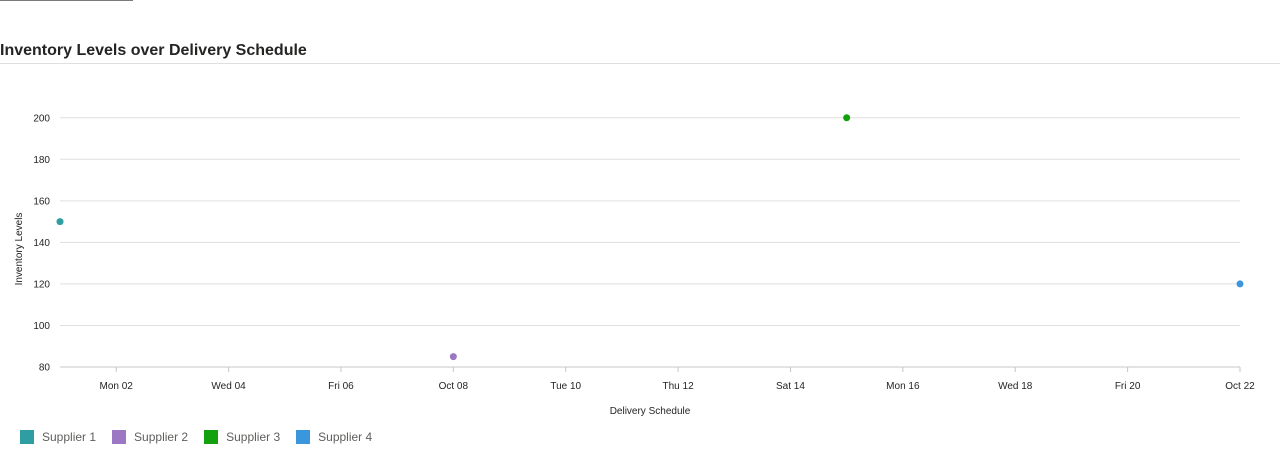 The width and height of the screenshot is (1280, 454). What do you see at coordinates (253, 437) in the screenshot?
I see `legend-label: Supplier 3` at bounding box center [253, 437].